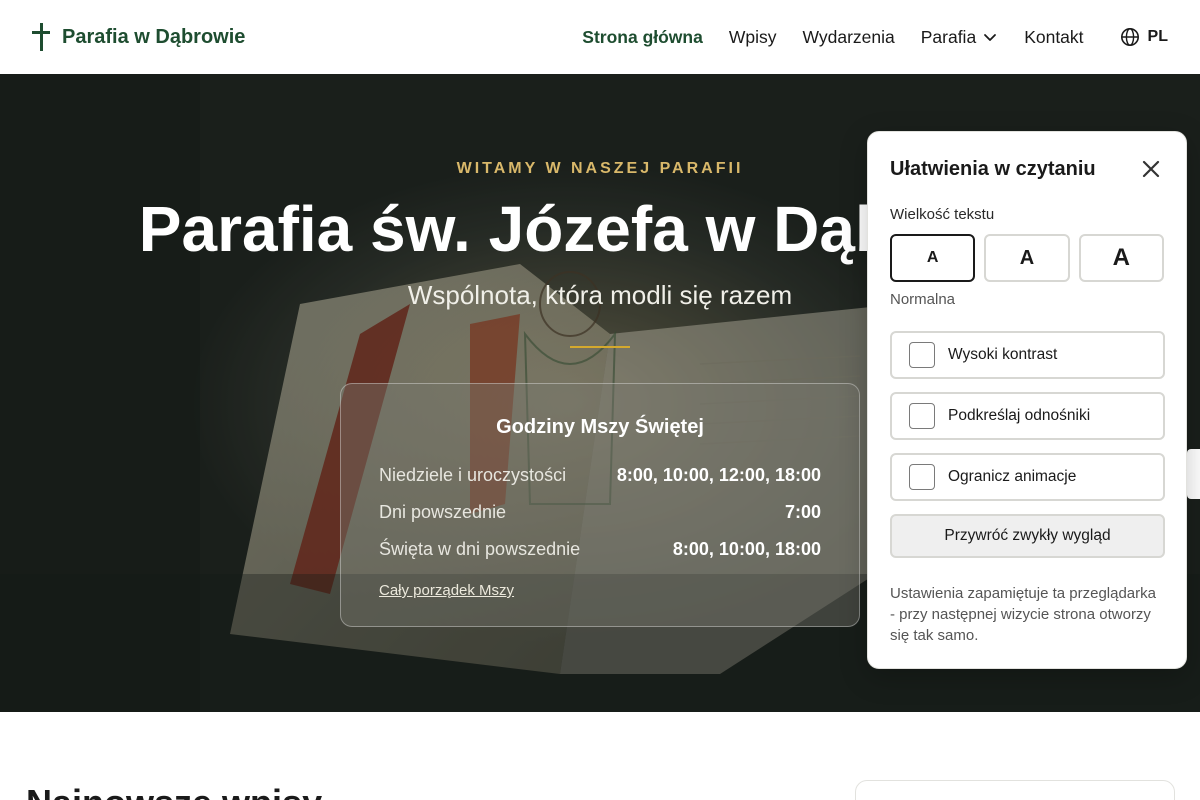  I want to click on site-logo: Parafia w Dąbrowie, so click(138, 37).